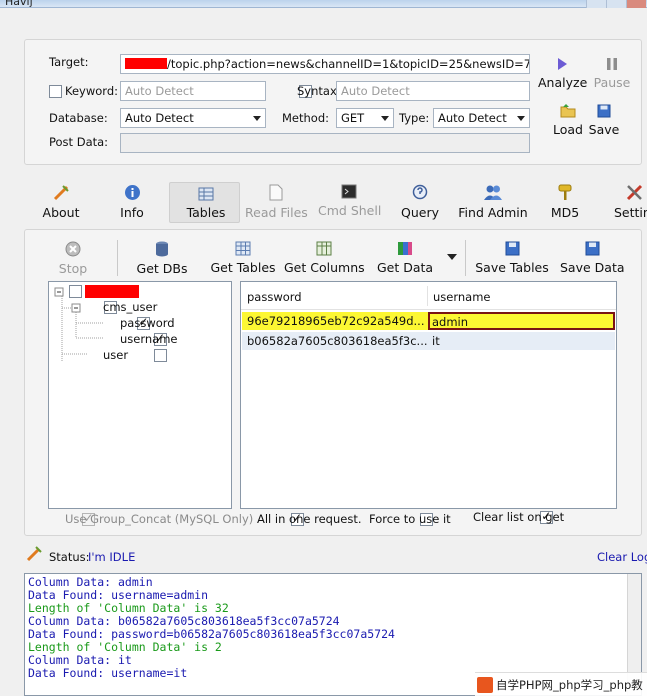 Image resolution: width=647 pixels, height=696 pixels. What do you see at coordinates (349, 201) in the screenshot?
I see `tab-cmd-shell: Cmd Shell` at bounding box center [349, 201].